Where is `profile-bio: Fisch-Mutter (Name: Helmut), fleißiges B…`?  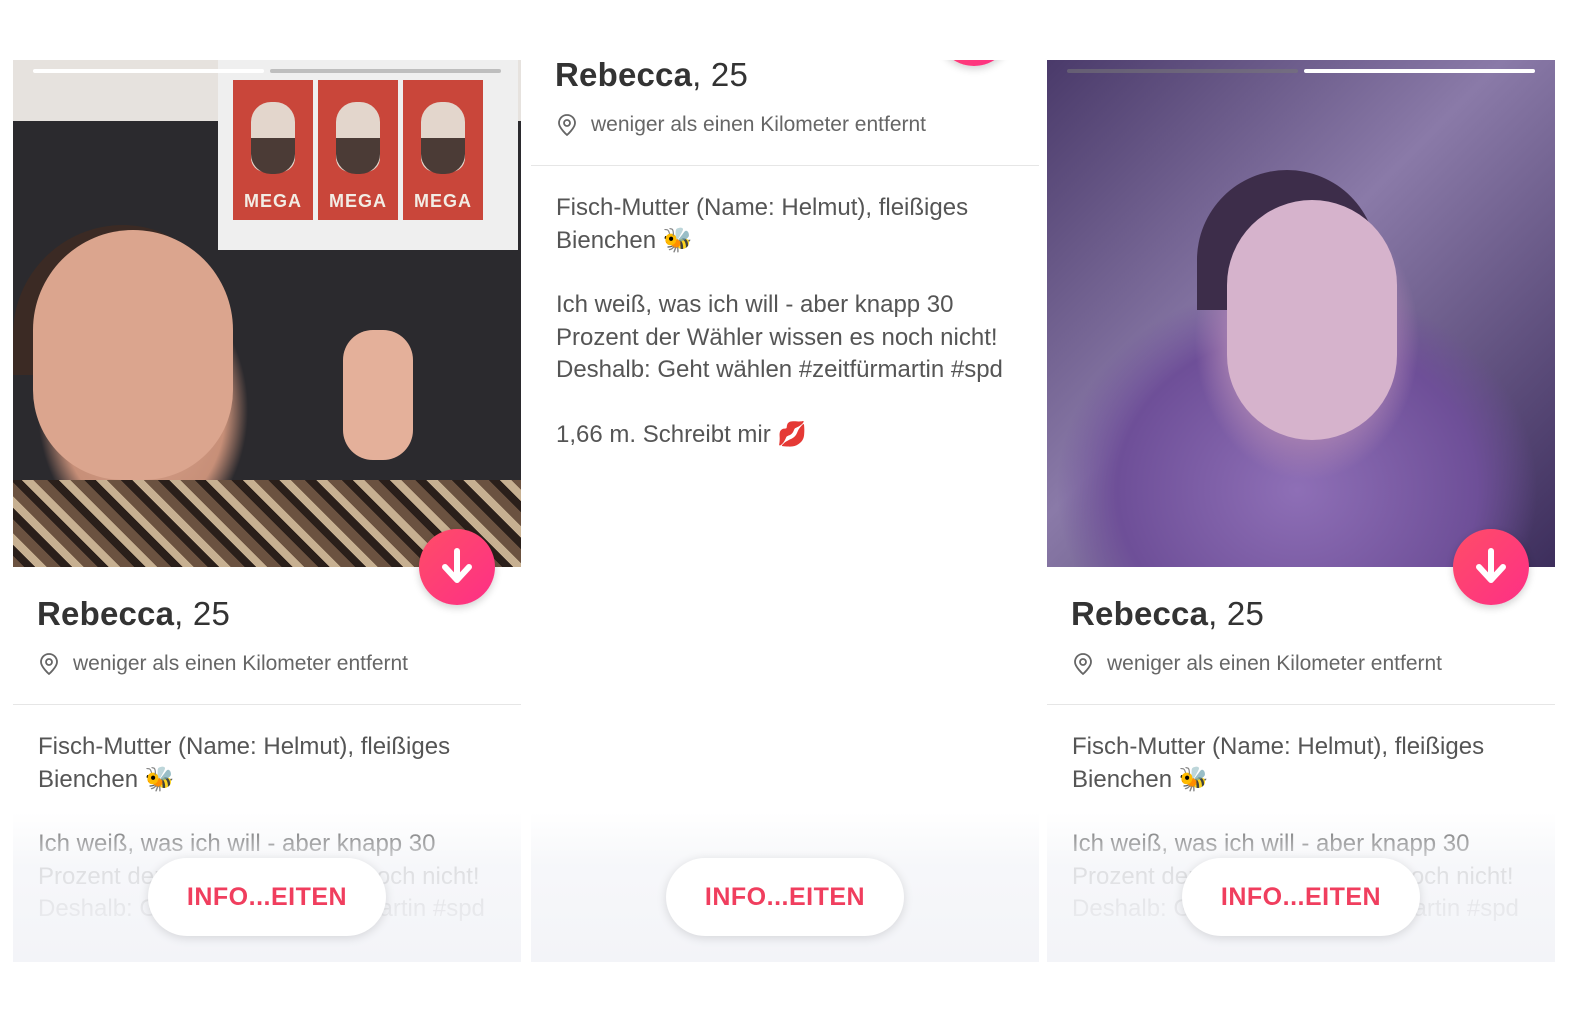 profile-bio: Fisch-Mutter (Name: Helmut), fleißiges B… is located at coordinates (791, 337).